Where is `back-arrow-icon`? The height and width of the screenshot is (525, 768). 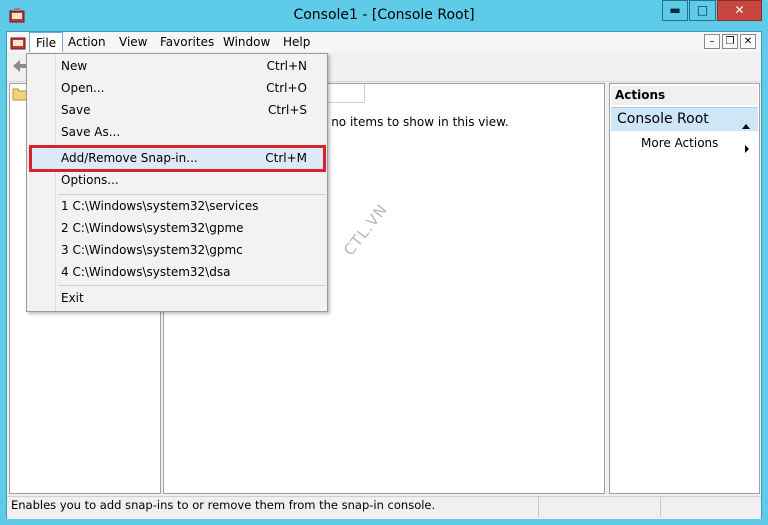
back-arrow-icon is located at coordinates (19, 66).